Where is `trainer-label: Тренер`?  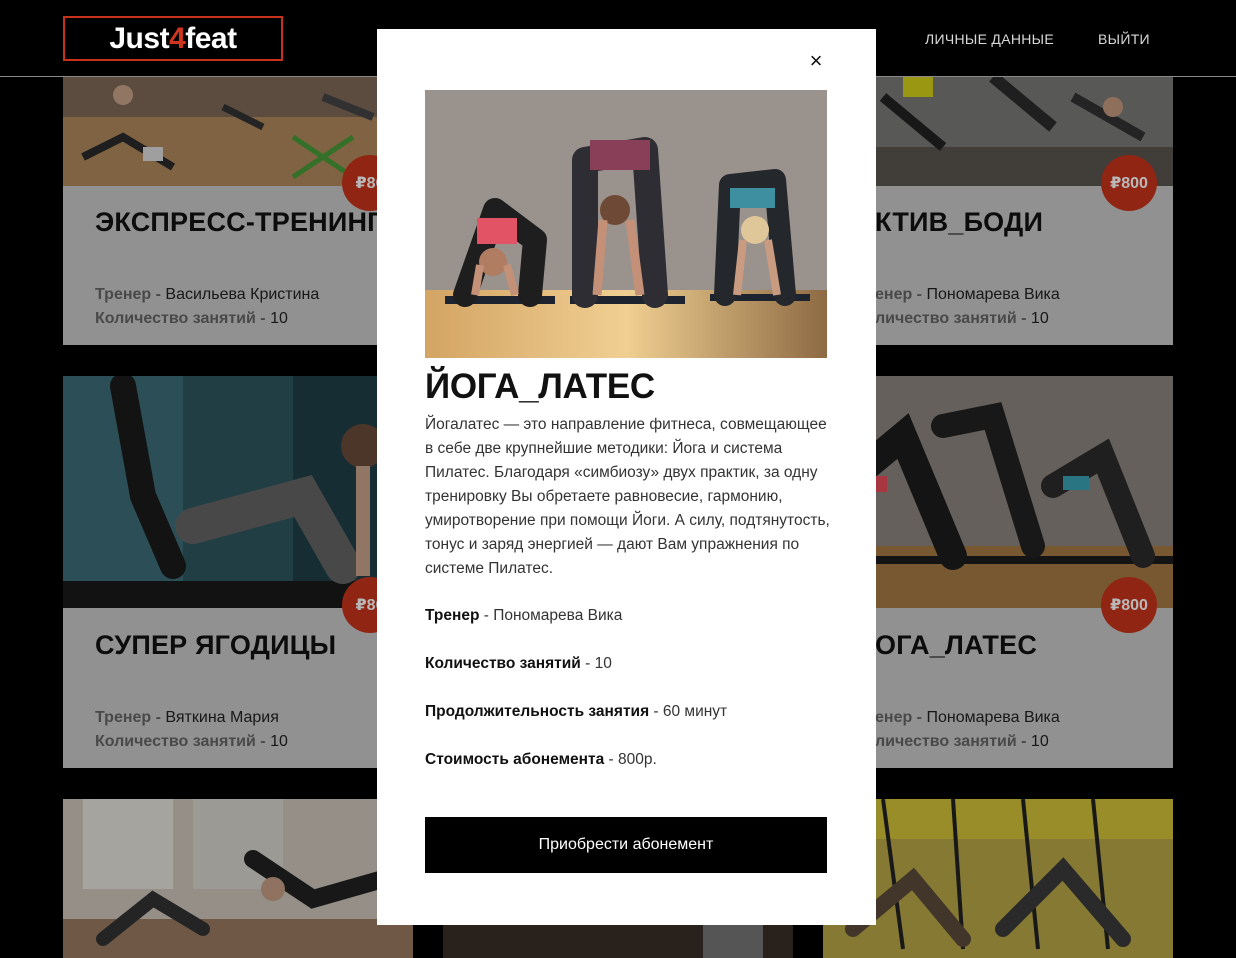
trainer-label: Тренер is located at coordinates (452, 615).